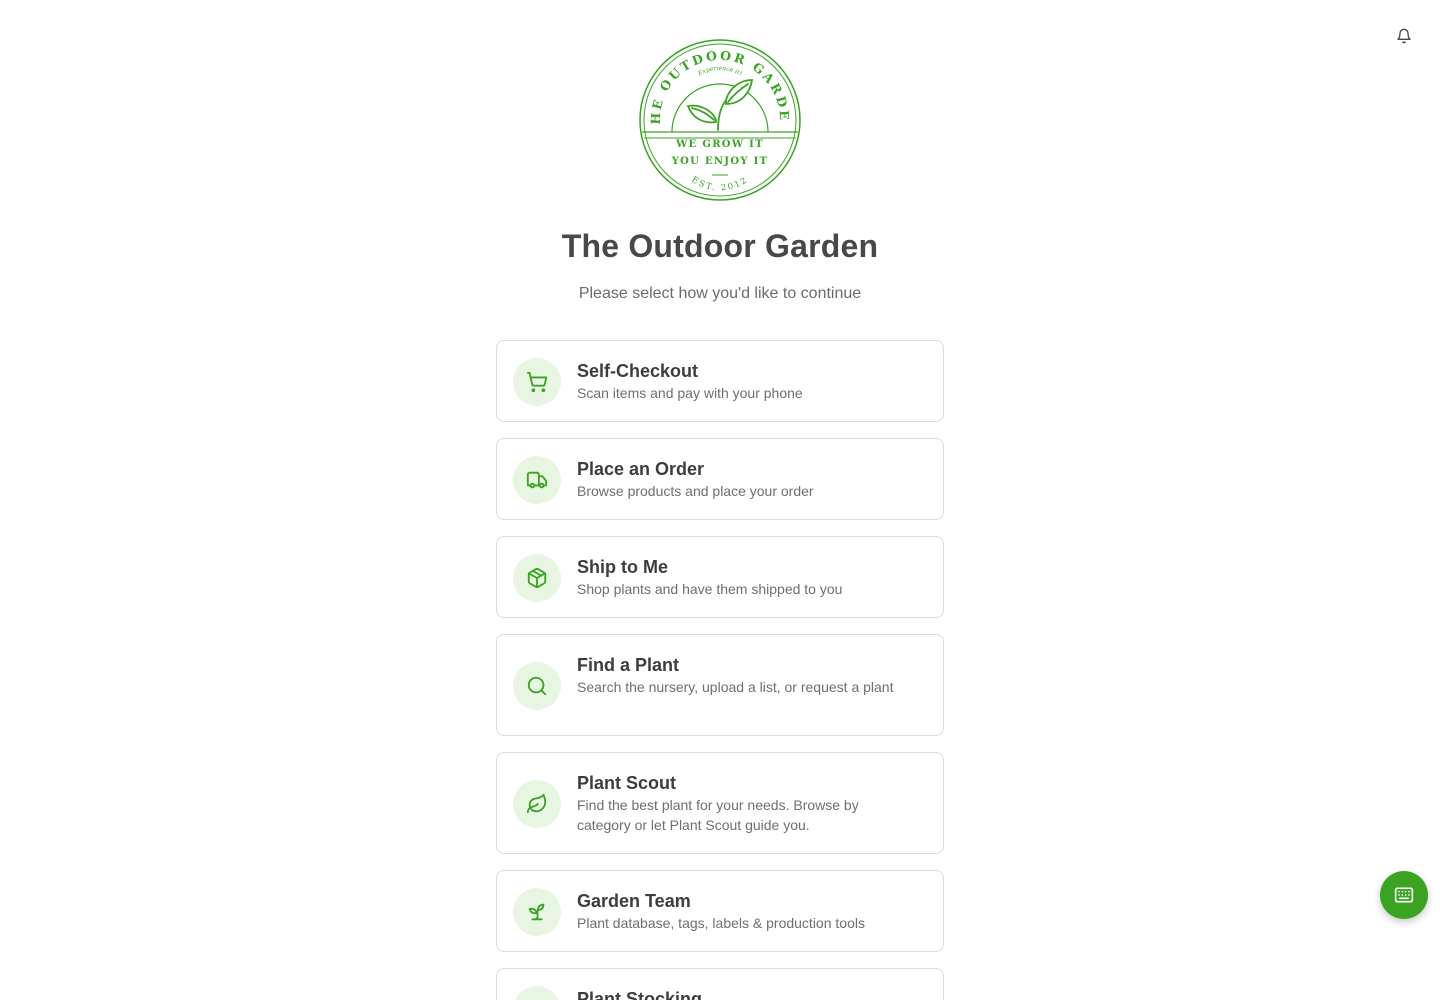 This screenshot has width=1440, height=1000. I want to click on option-description: Browse products and place your order, so click(695, 491).